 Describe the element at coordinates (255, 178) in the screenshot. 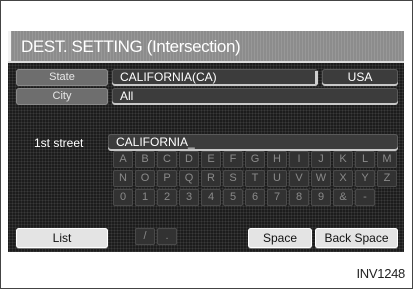

I see `key-T: T` at that location.